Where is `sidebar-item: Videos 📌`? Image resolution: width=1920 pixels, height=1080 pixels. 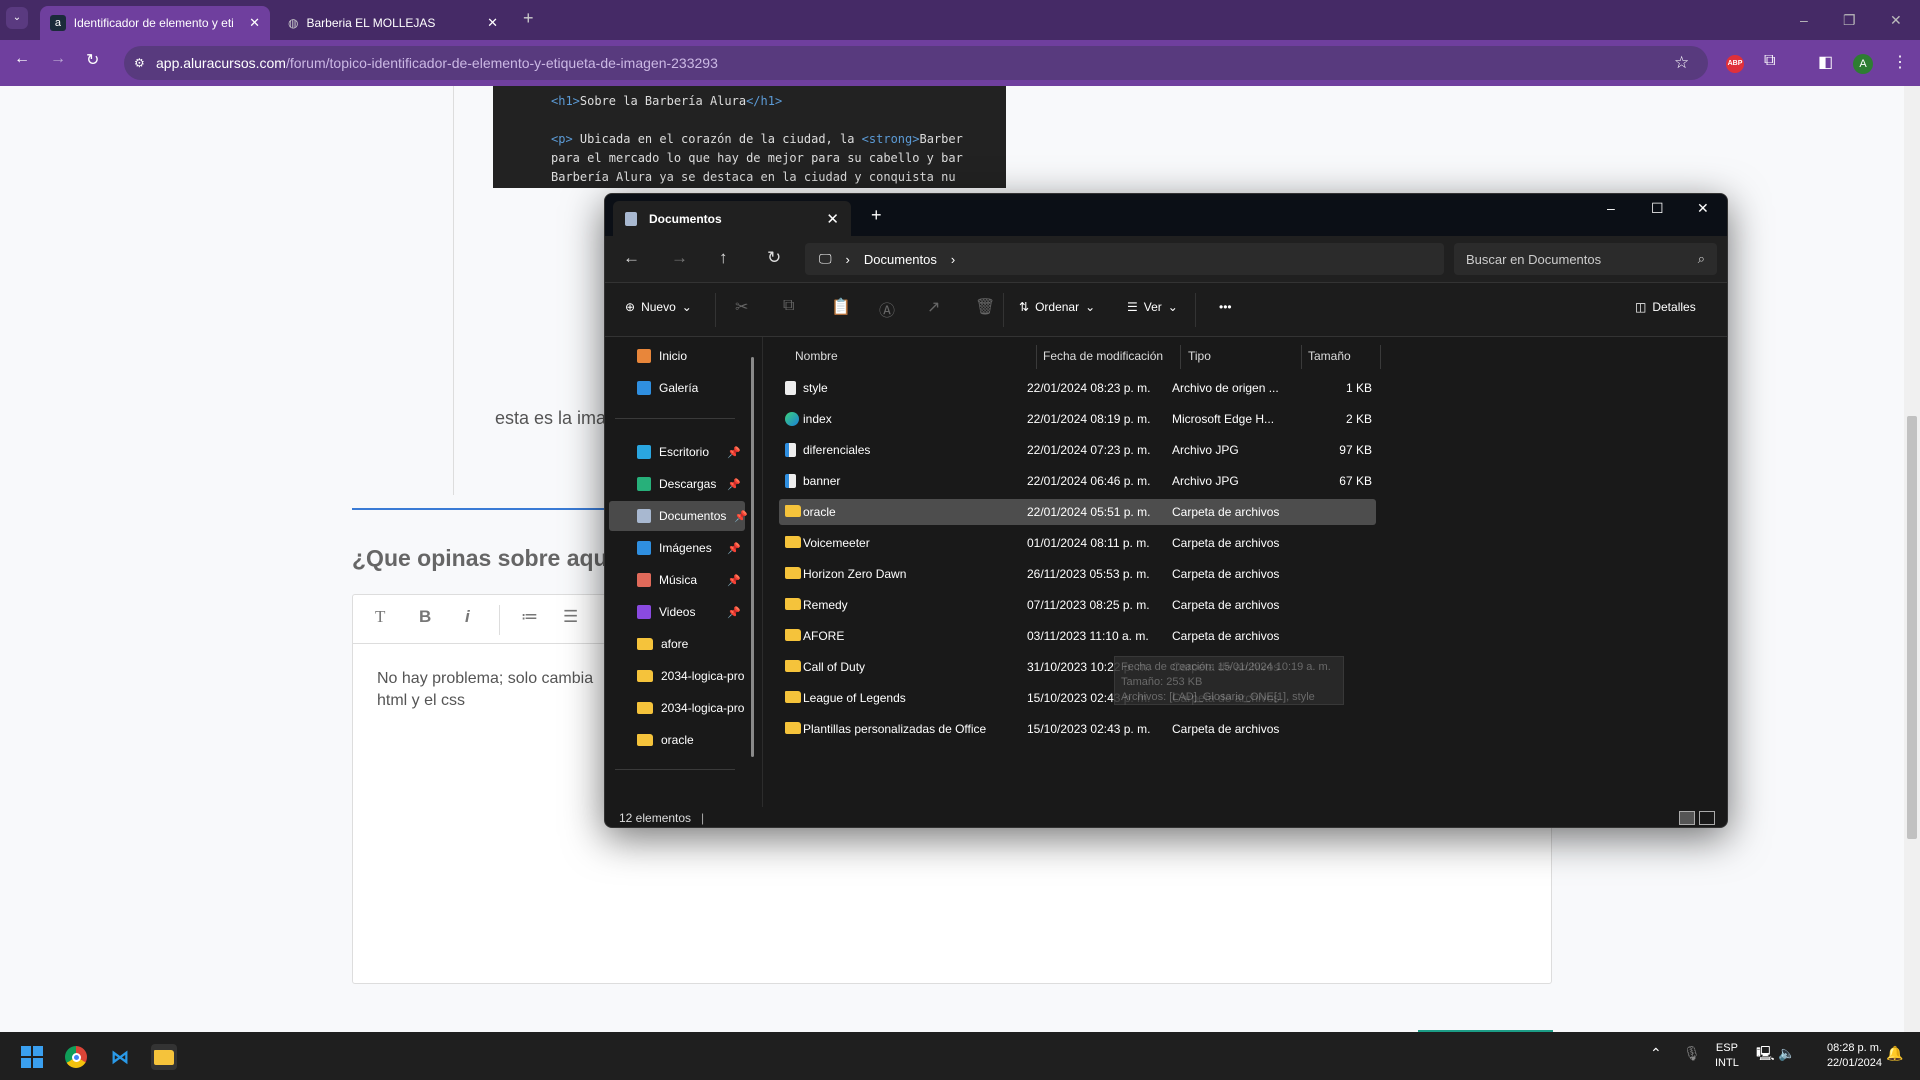 sidebar-item: Videos 📌 is located at coordinates (677, 612).